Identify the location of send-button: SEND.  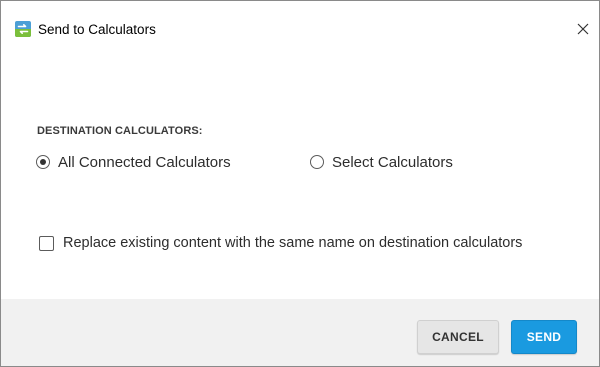
(544, 337).